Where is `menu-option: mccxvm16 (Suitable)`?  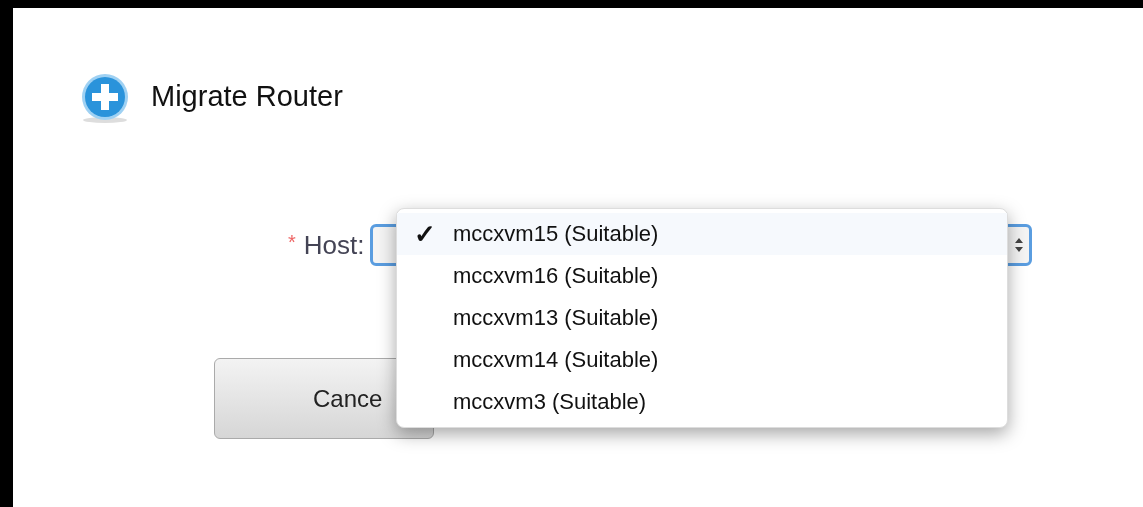
menu-option: mccxvm16 (Suitable) is located at coordinates (702, 276).